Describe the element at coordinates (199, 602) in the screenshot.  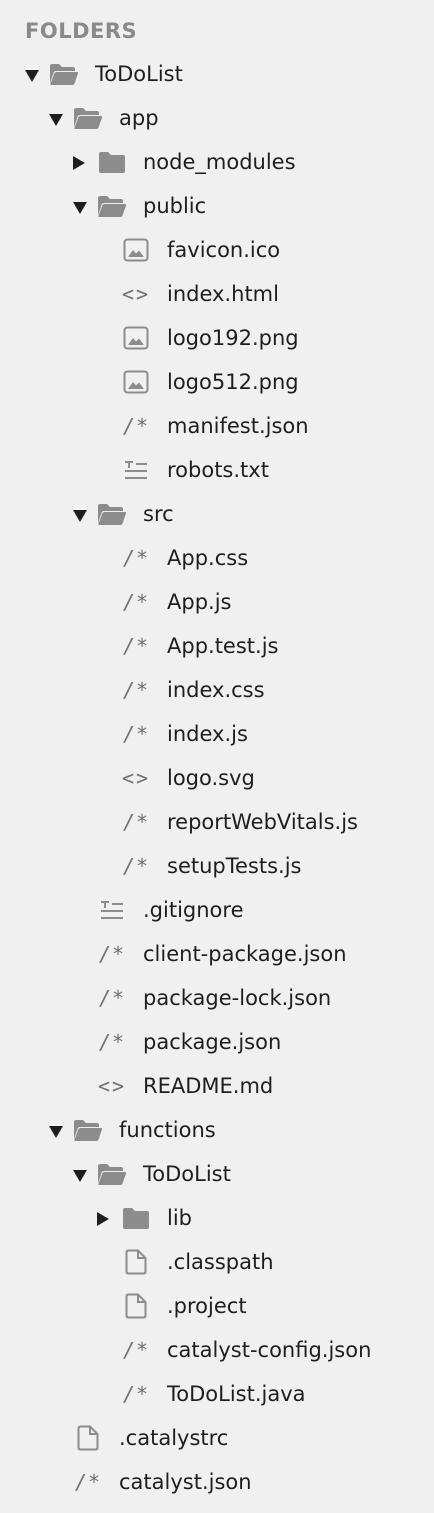
I see `tree-item-label: App.js` at that location.